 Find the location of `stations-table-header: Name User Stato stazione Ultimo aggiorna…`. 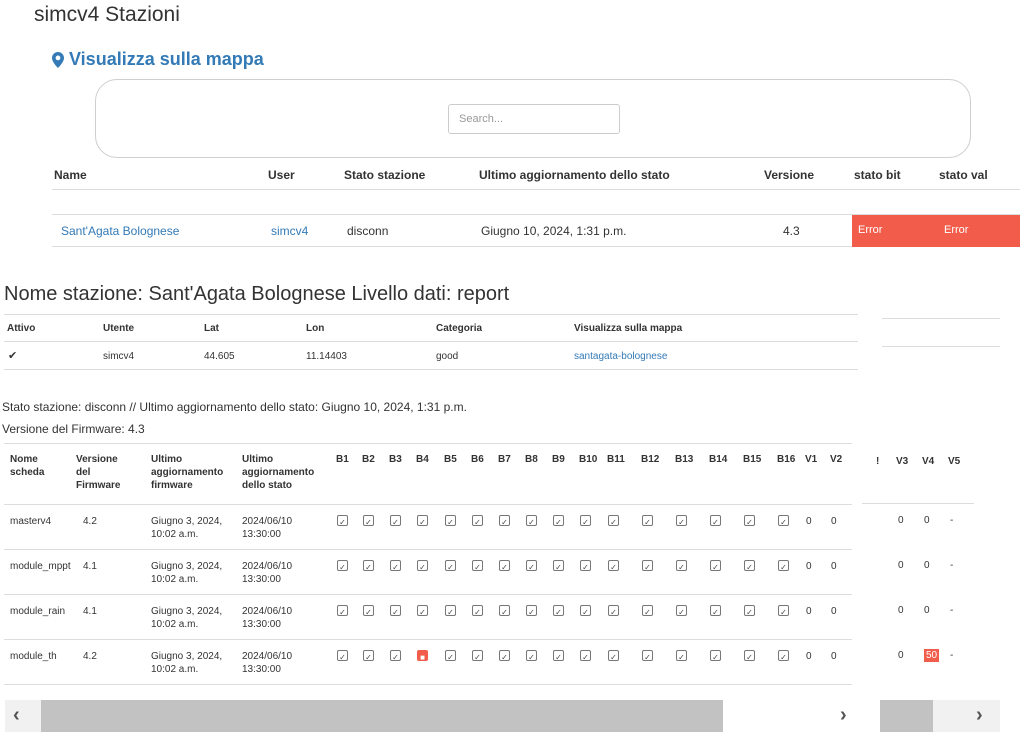

stations-table-header: Name User Stato stazione Ultimo aggiorna… is located at coordinates (536, 179).